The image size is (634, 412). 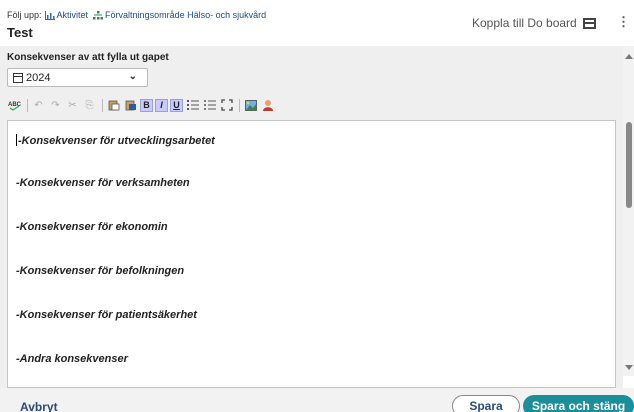 I want to click on user-icon, so click(x=267, y=105).